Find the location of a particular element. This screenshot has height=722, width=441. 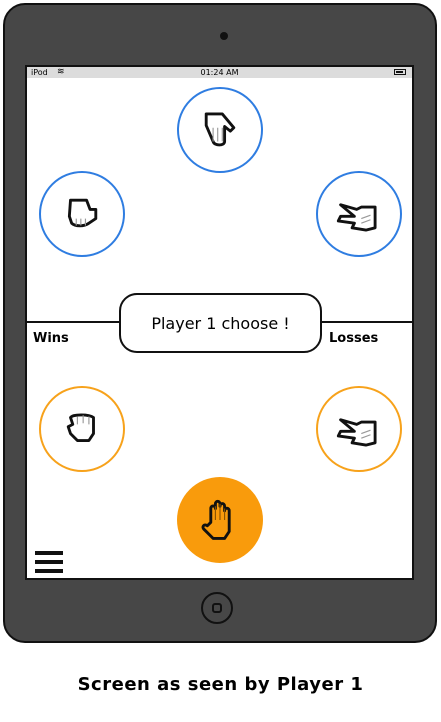

opponent-scissors-button is located at coordinates (359, 214).